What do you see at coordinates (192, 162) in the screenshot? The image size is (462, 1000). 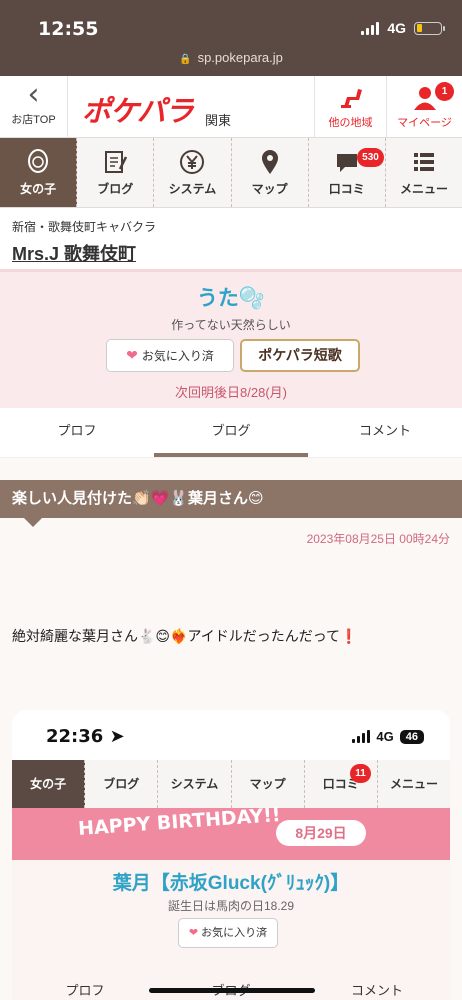 I see `yen-icon` at bounding box center [192, 162].